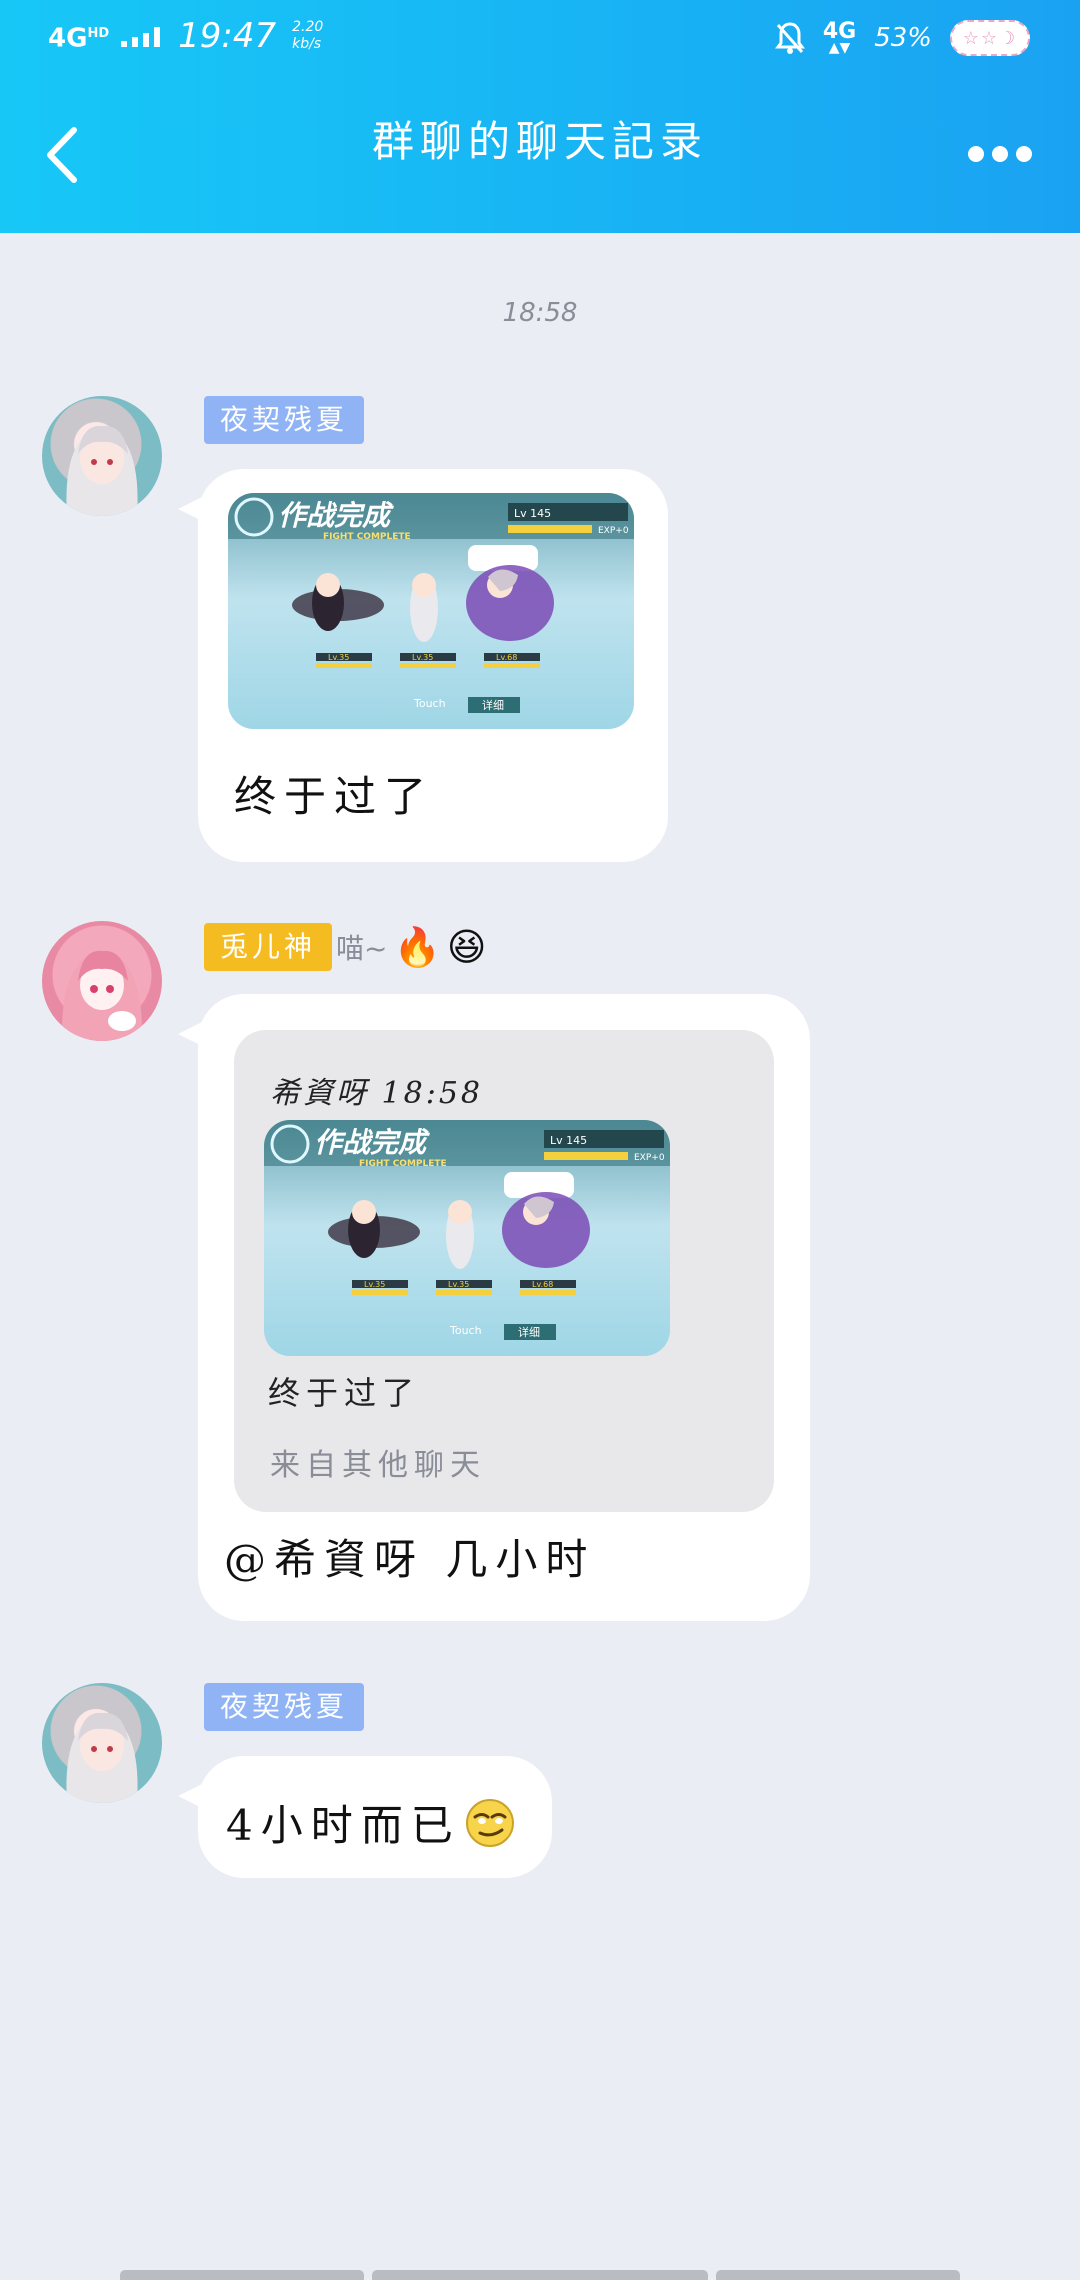 This screenshot has height=2280, width=1080. Describe the element at coordinates (410, 1559) in the screenshot. I see `message-text: @希資呀 几小时` at that location.